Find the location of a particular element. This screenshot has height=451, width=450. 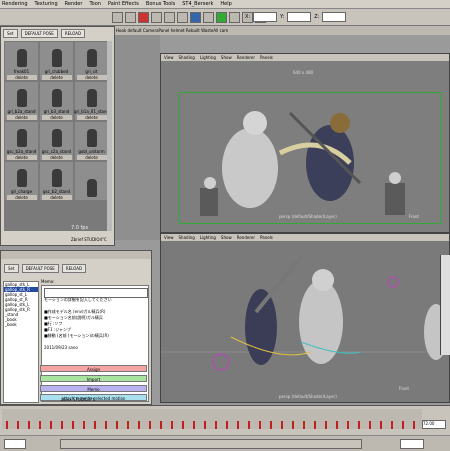

pose-library-button: DEFAULT POSE is located at coordinates (39, 33).